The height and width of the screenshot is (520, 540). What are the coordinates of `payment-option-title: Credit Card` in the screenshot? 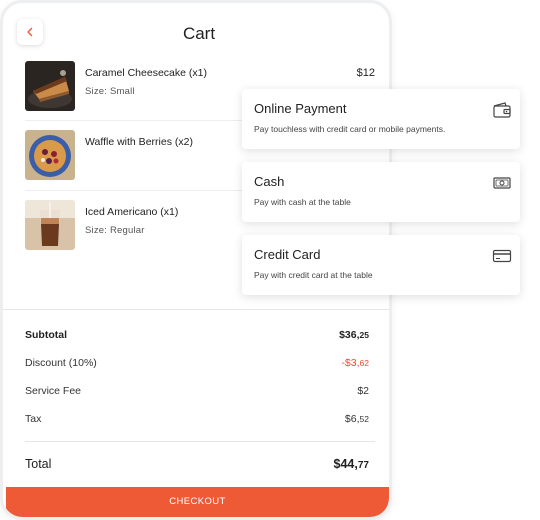 It's located at (287, 254).